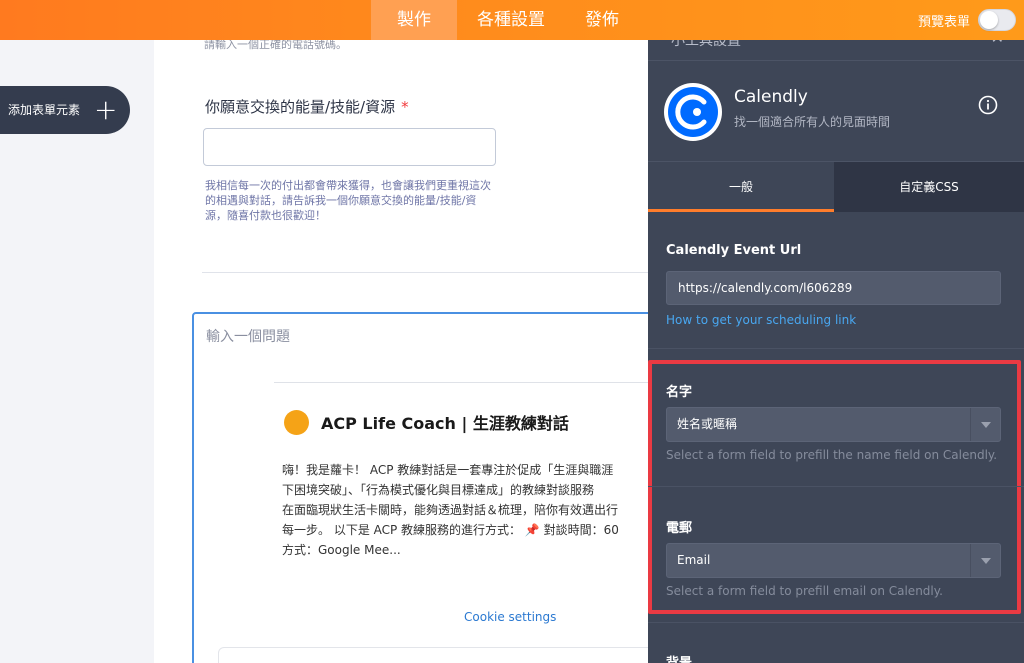 The image size is (1024, 663). I want to click on top-bar: 製作 各種設置 發佈 預覽表單, so click(512, 20).